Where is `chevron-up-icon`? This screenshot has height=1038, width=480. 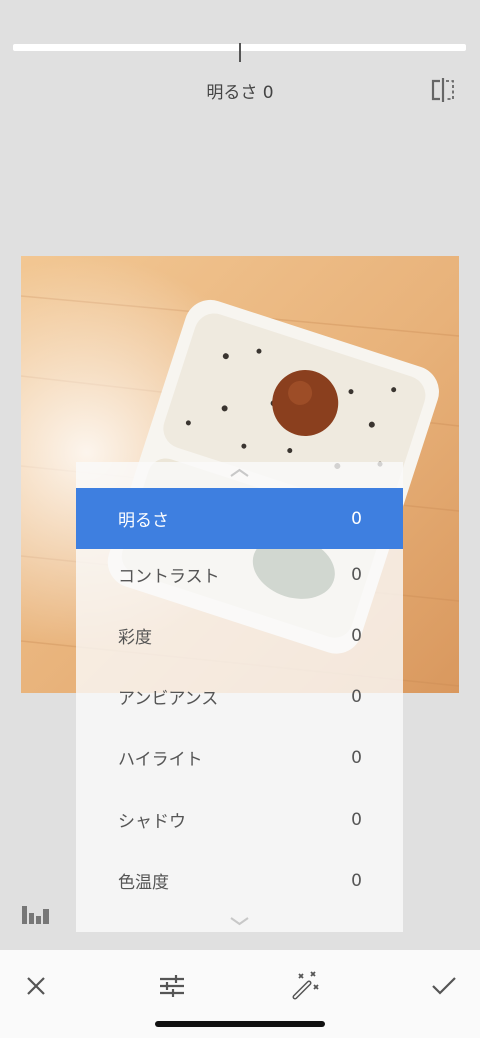 chevron-up-icon is located at coordinates (239, 472).